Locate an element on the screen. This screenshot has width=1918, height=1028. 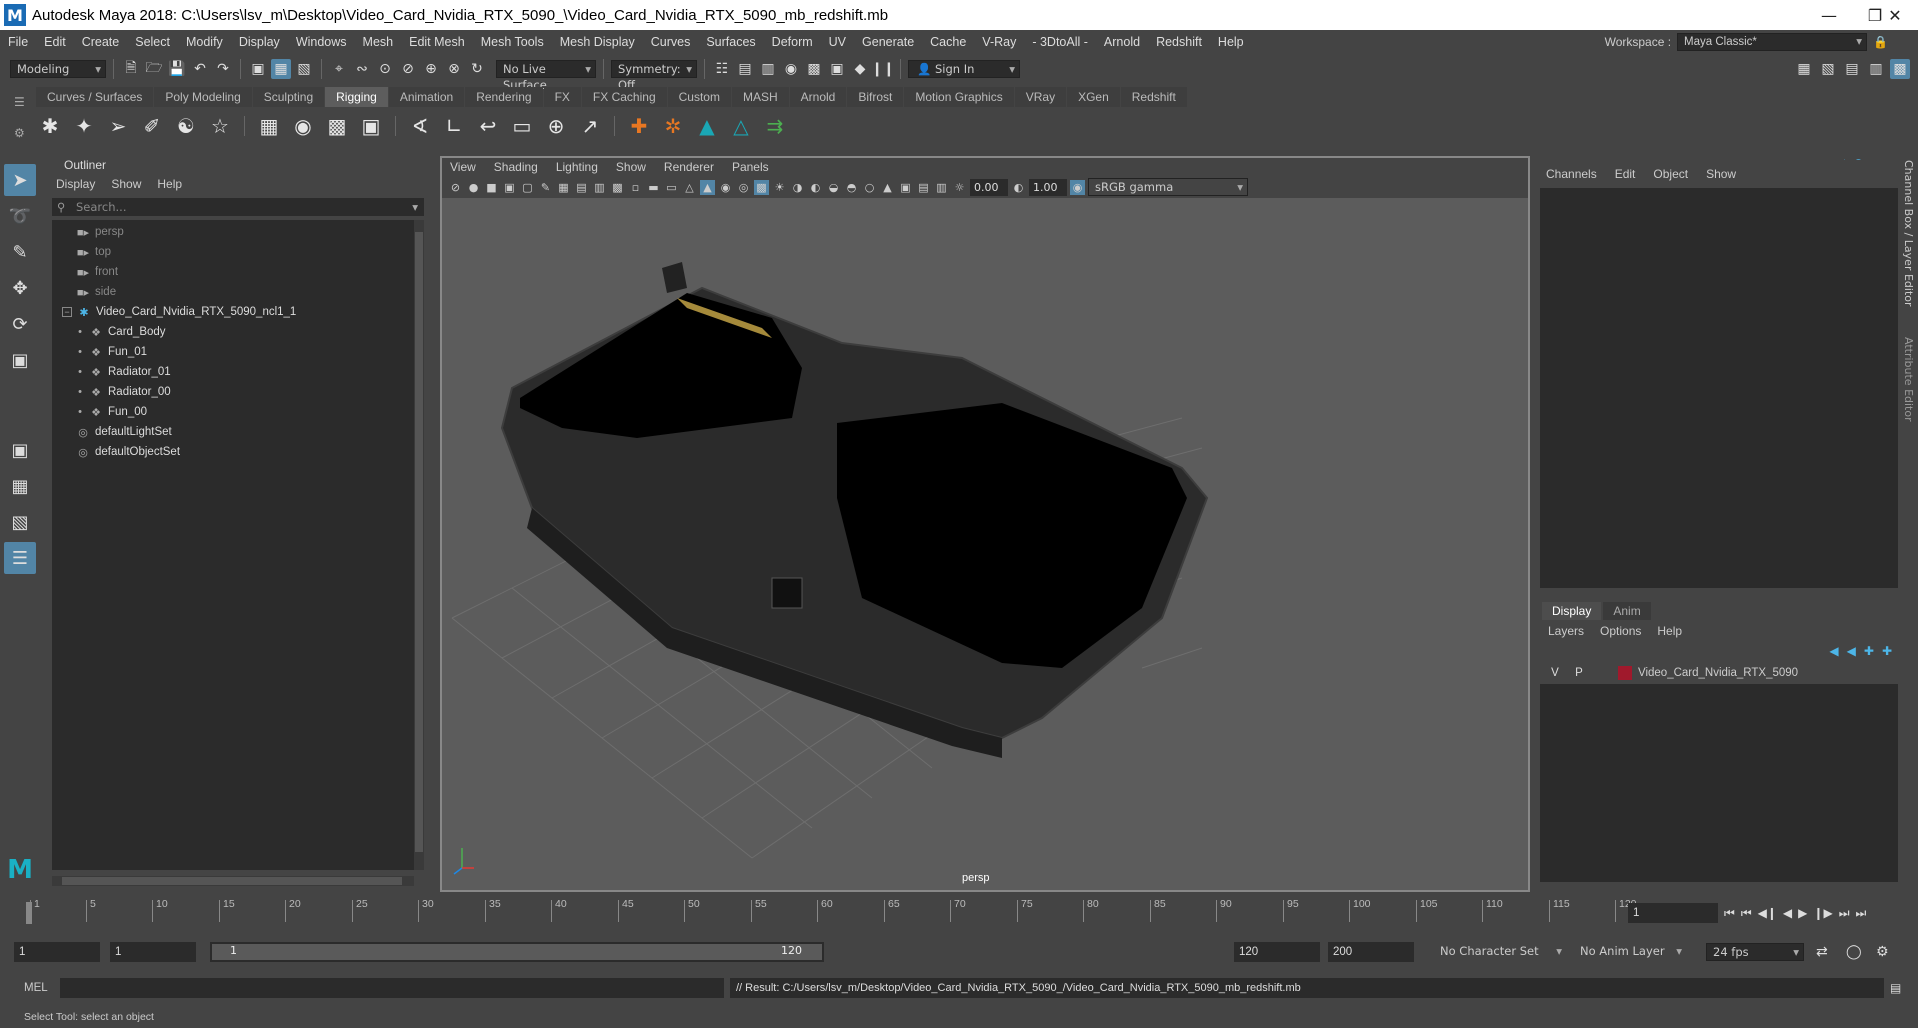
outliner-search-input: ⚲ Search... ▾ is located at coordinates (238, 207).